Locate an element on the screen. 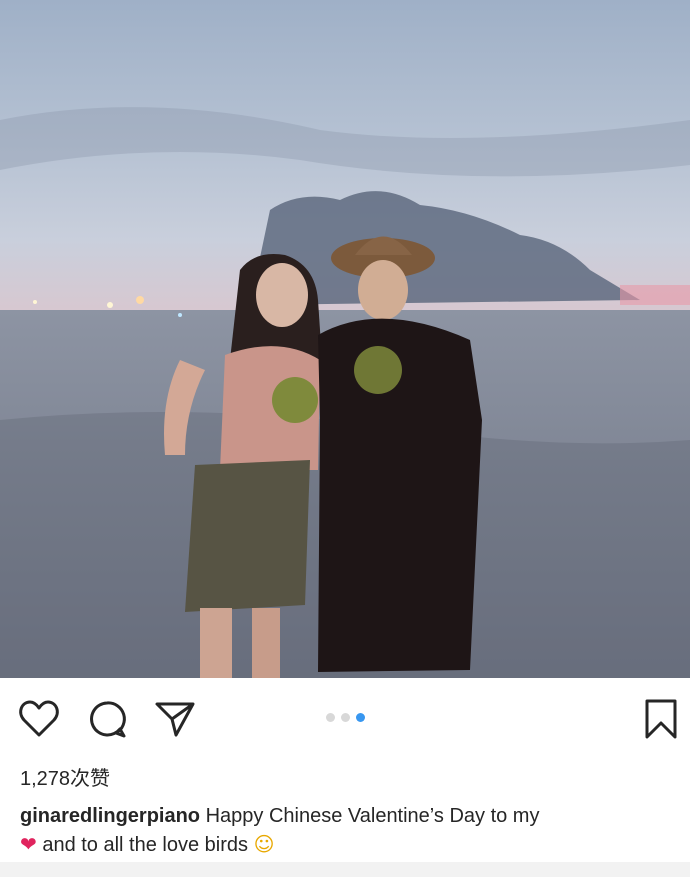 This screenshot has width=690, height=877. bookmark-icon is located at coordinates (661, 721).